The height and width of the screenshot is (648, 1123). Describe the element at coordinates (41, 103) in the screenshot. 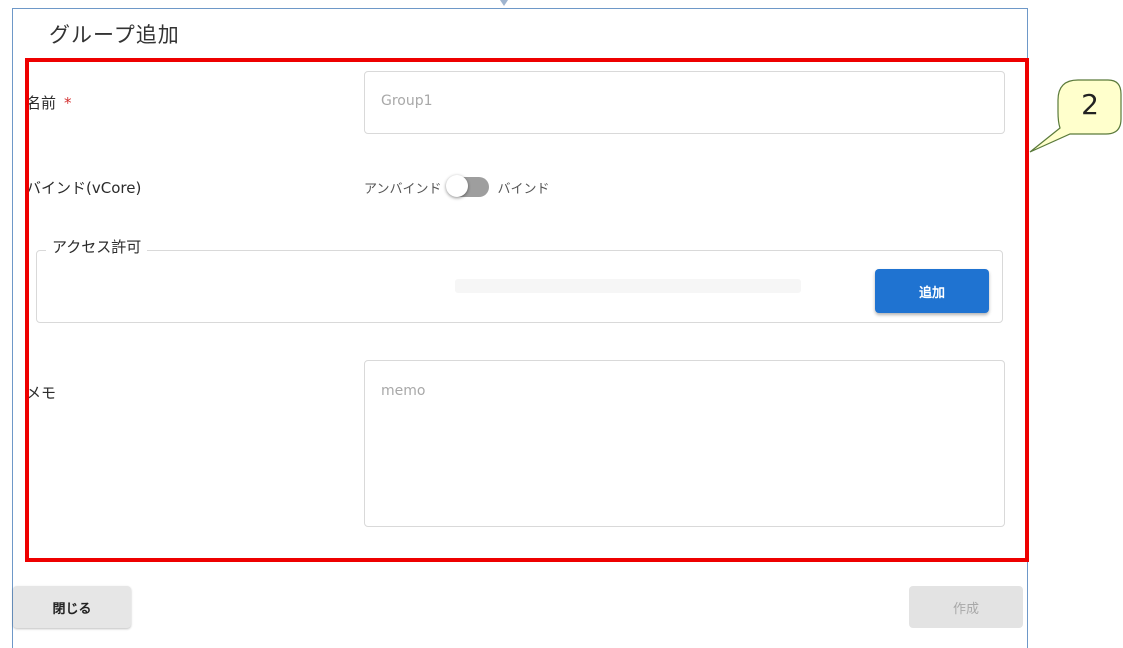

I see `name-label-text: 名前` at that location.